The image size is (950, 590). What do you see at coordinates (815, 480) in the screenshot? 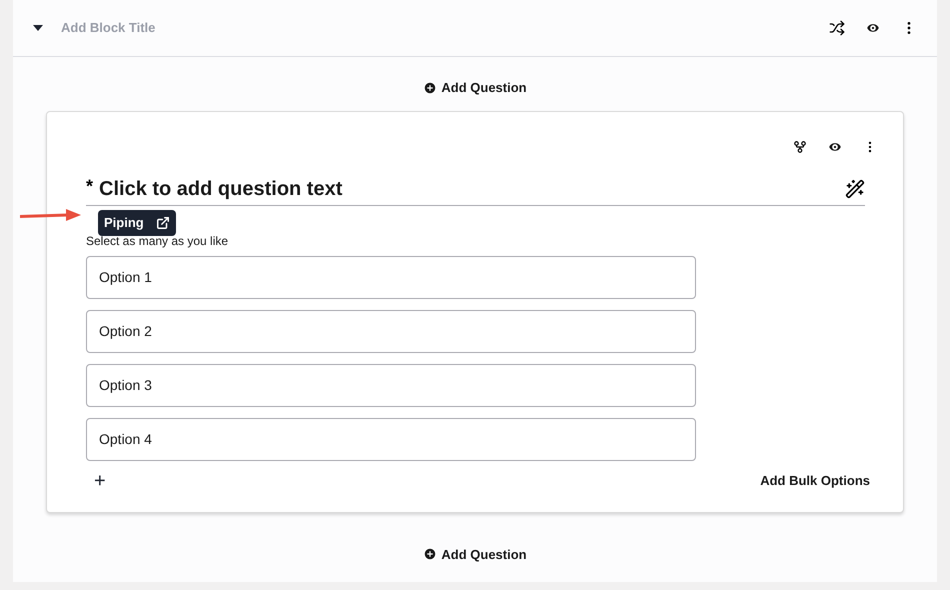
I see `bulk-options-button: Add Bulk Options` at bounding box center [815, 480].